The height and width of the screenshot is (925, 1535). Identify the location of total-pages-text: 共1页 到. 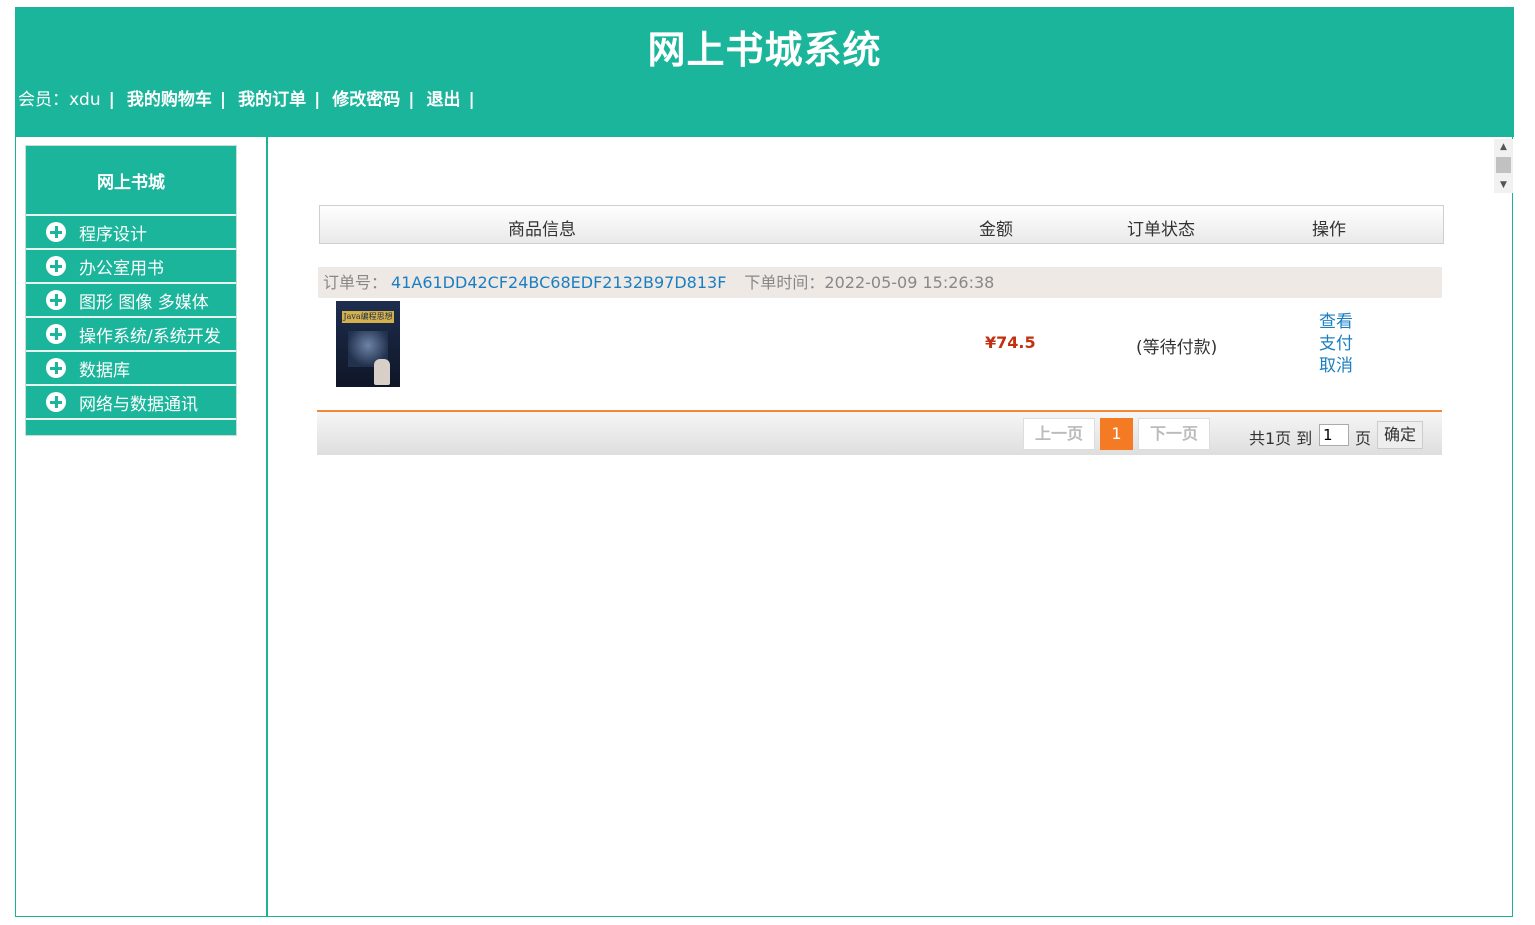
(1281, 438).